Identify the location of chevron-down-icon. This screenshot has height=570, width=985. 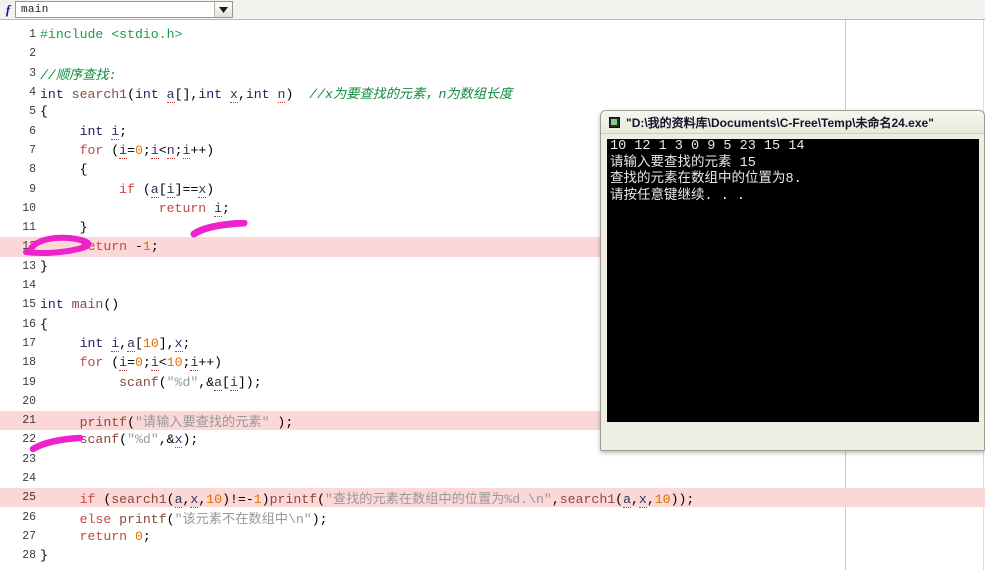
(223, 9).